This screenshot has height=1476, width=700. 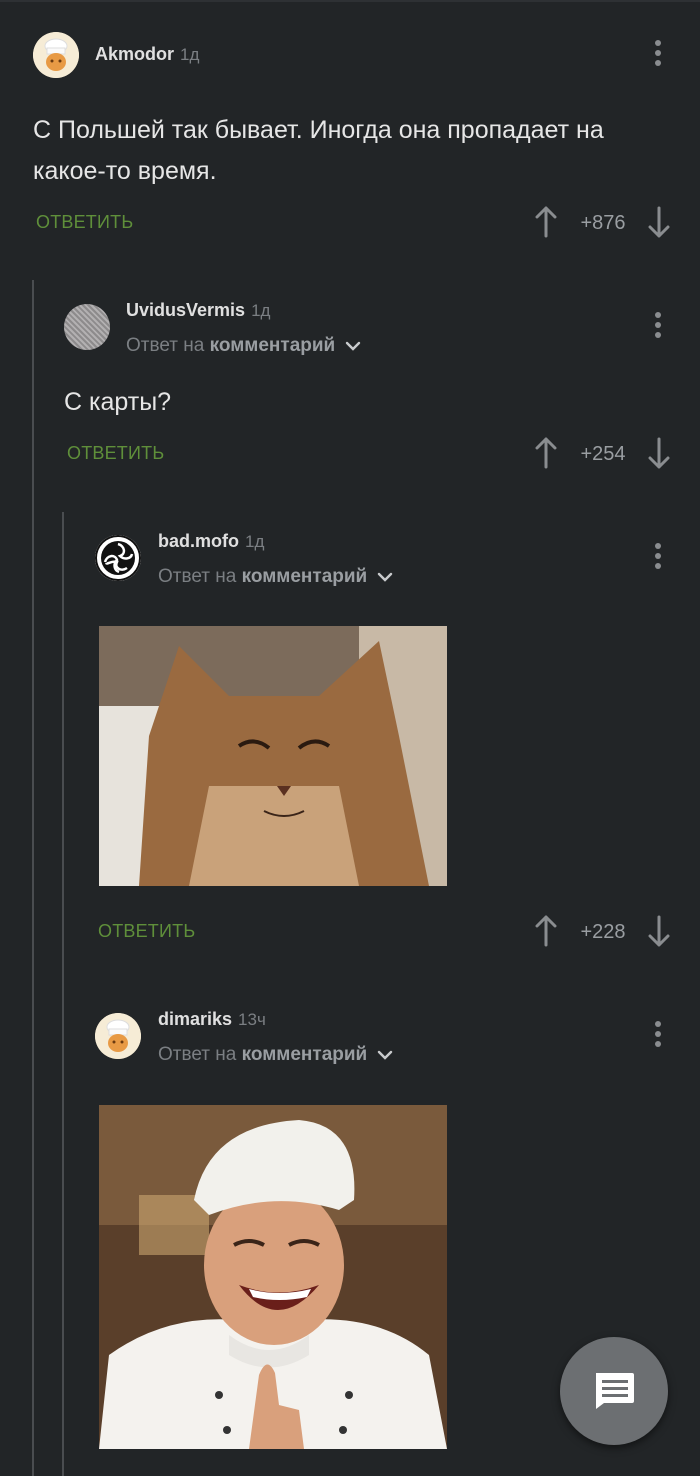 What do you see at coordinates (603, 223) in the screenshot?
I see `vote-score: +876` at bounding box center [603, 223].